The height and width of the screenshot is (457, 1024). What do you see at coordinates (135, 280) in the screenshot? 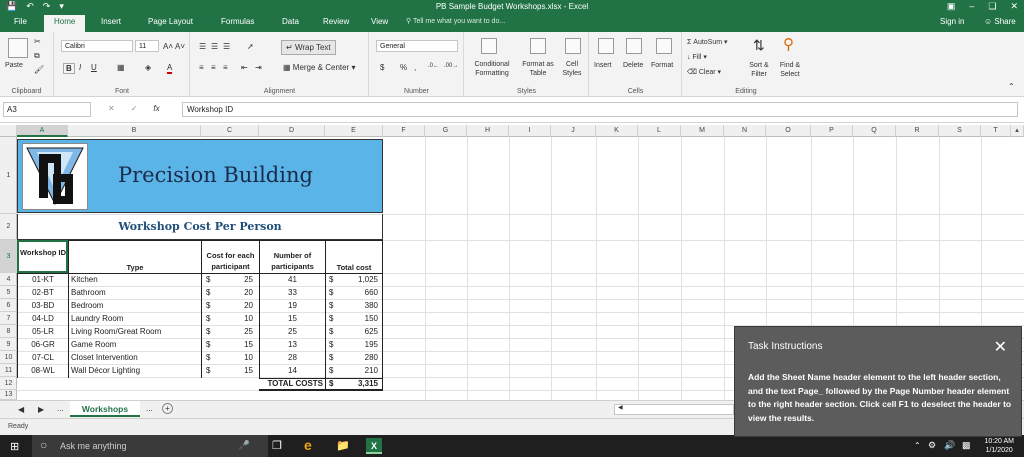
I see `type-cell: Kitchen` at bounding box center [135, 280].